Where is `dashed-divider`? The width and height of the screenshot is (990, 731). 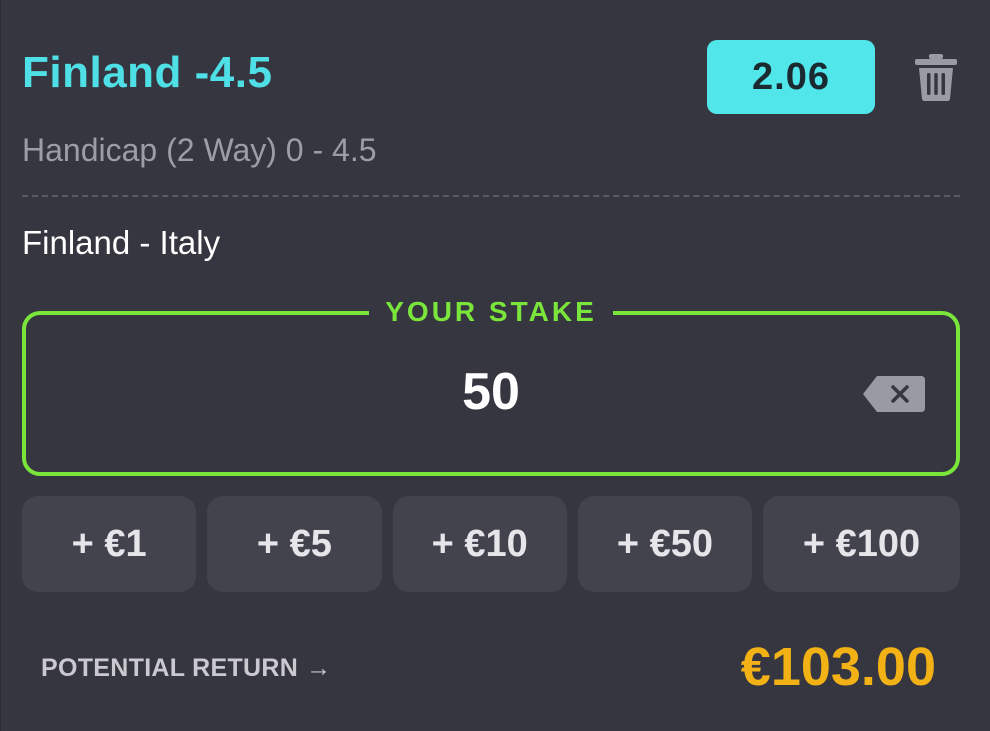 dashed-divider is located at coordinates (491, 196).